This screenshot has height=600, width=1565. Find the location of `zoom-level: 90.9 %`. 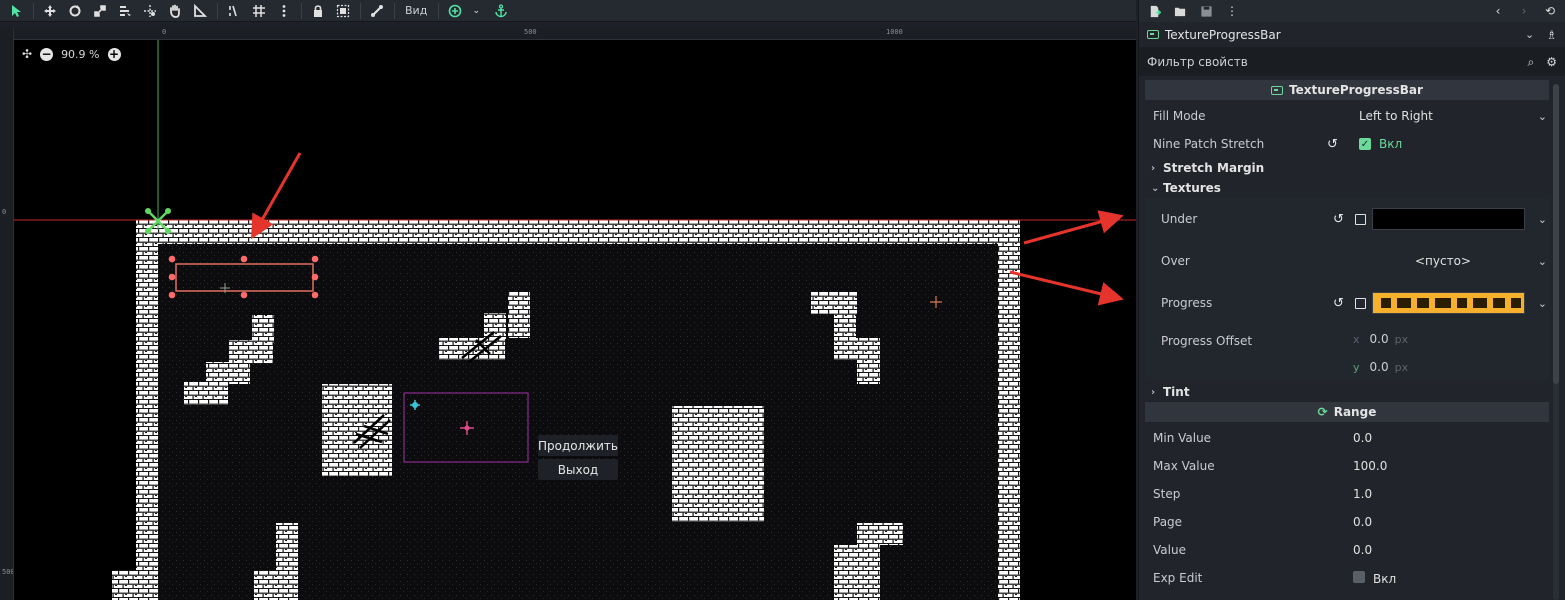

zoom-level: 90.9 % is located at coordinates (80, 54).